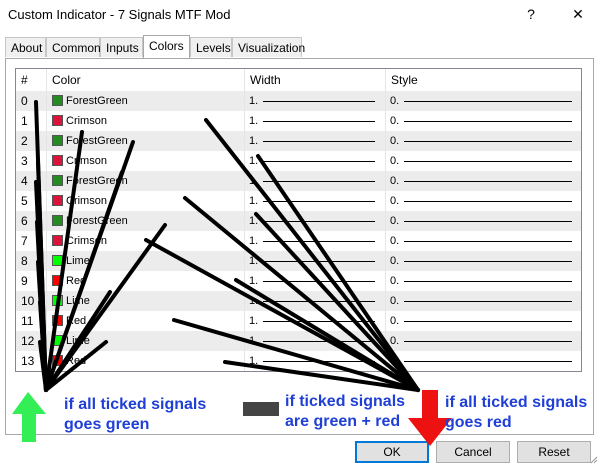 Image resolution: width=600 pixels, height=466 pixels. I want to click on header-style: Style, so click(483, 80).